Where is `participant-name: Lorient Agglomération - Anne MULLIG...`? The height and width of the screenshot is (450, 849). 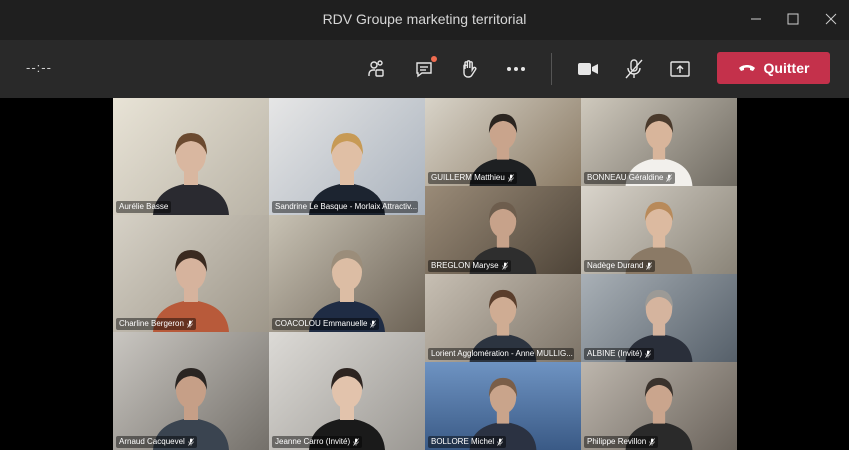
participant-name: Lorient Agglomération - Anne MULLIG... is located at coordinates (501, 354).